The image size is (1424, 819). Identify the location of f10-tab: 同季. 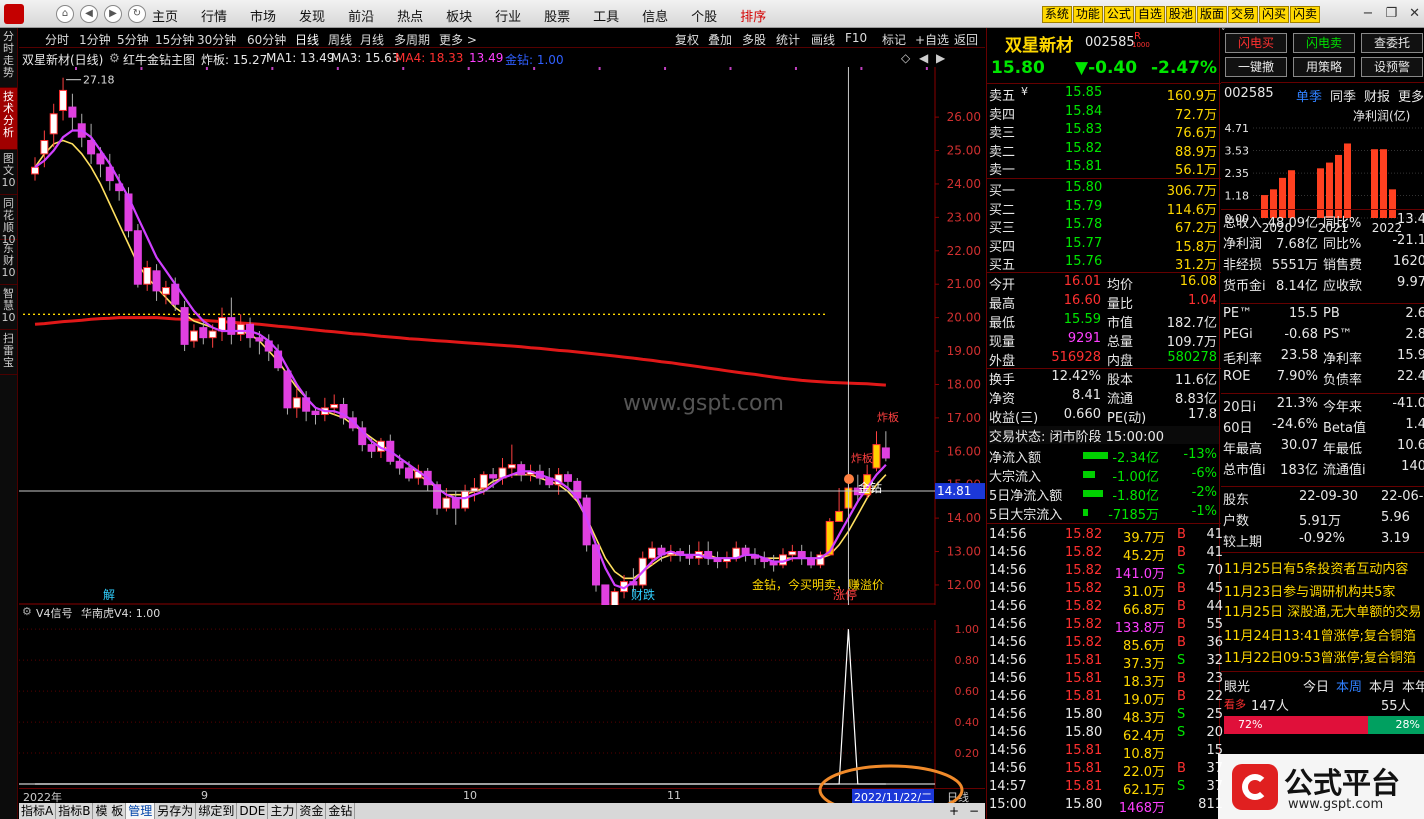
(1343, 97).